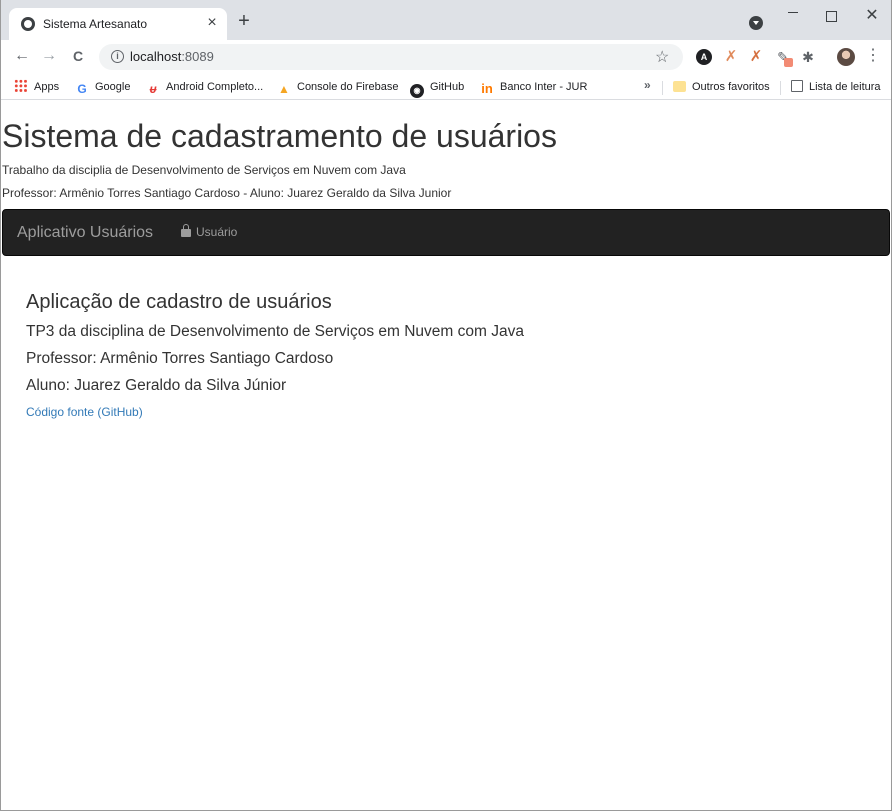 This screenshot has width=892, height=811. What do you see at coordinates (156, 56) in the screenshot?
I see `url-host: localhost` at bounding box center [156, 56].